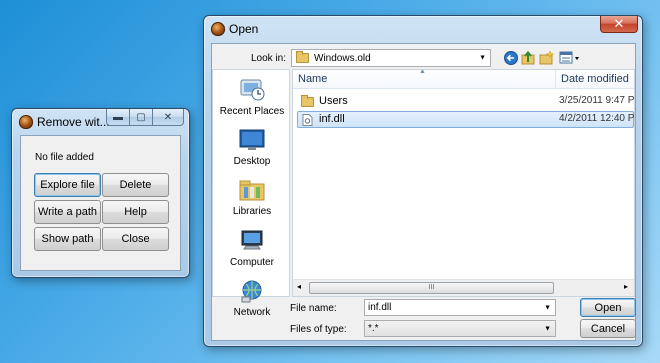  Describe the element at coordinates (424, 79) in the screenshot. I see `column-header-name: Name ▲` at that location.